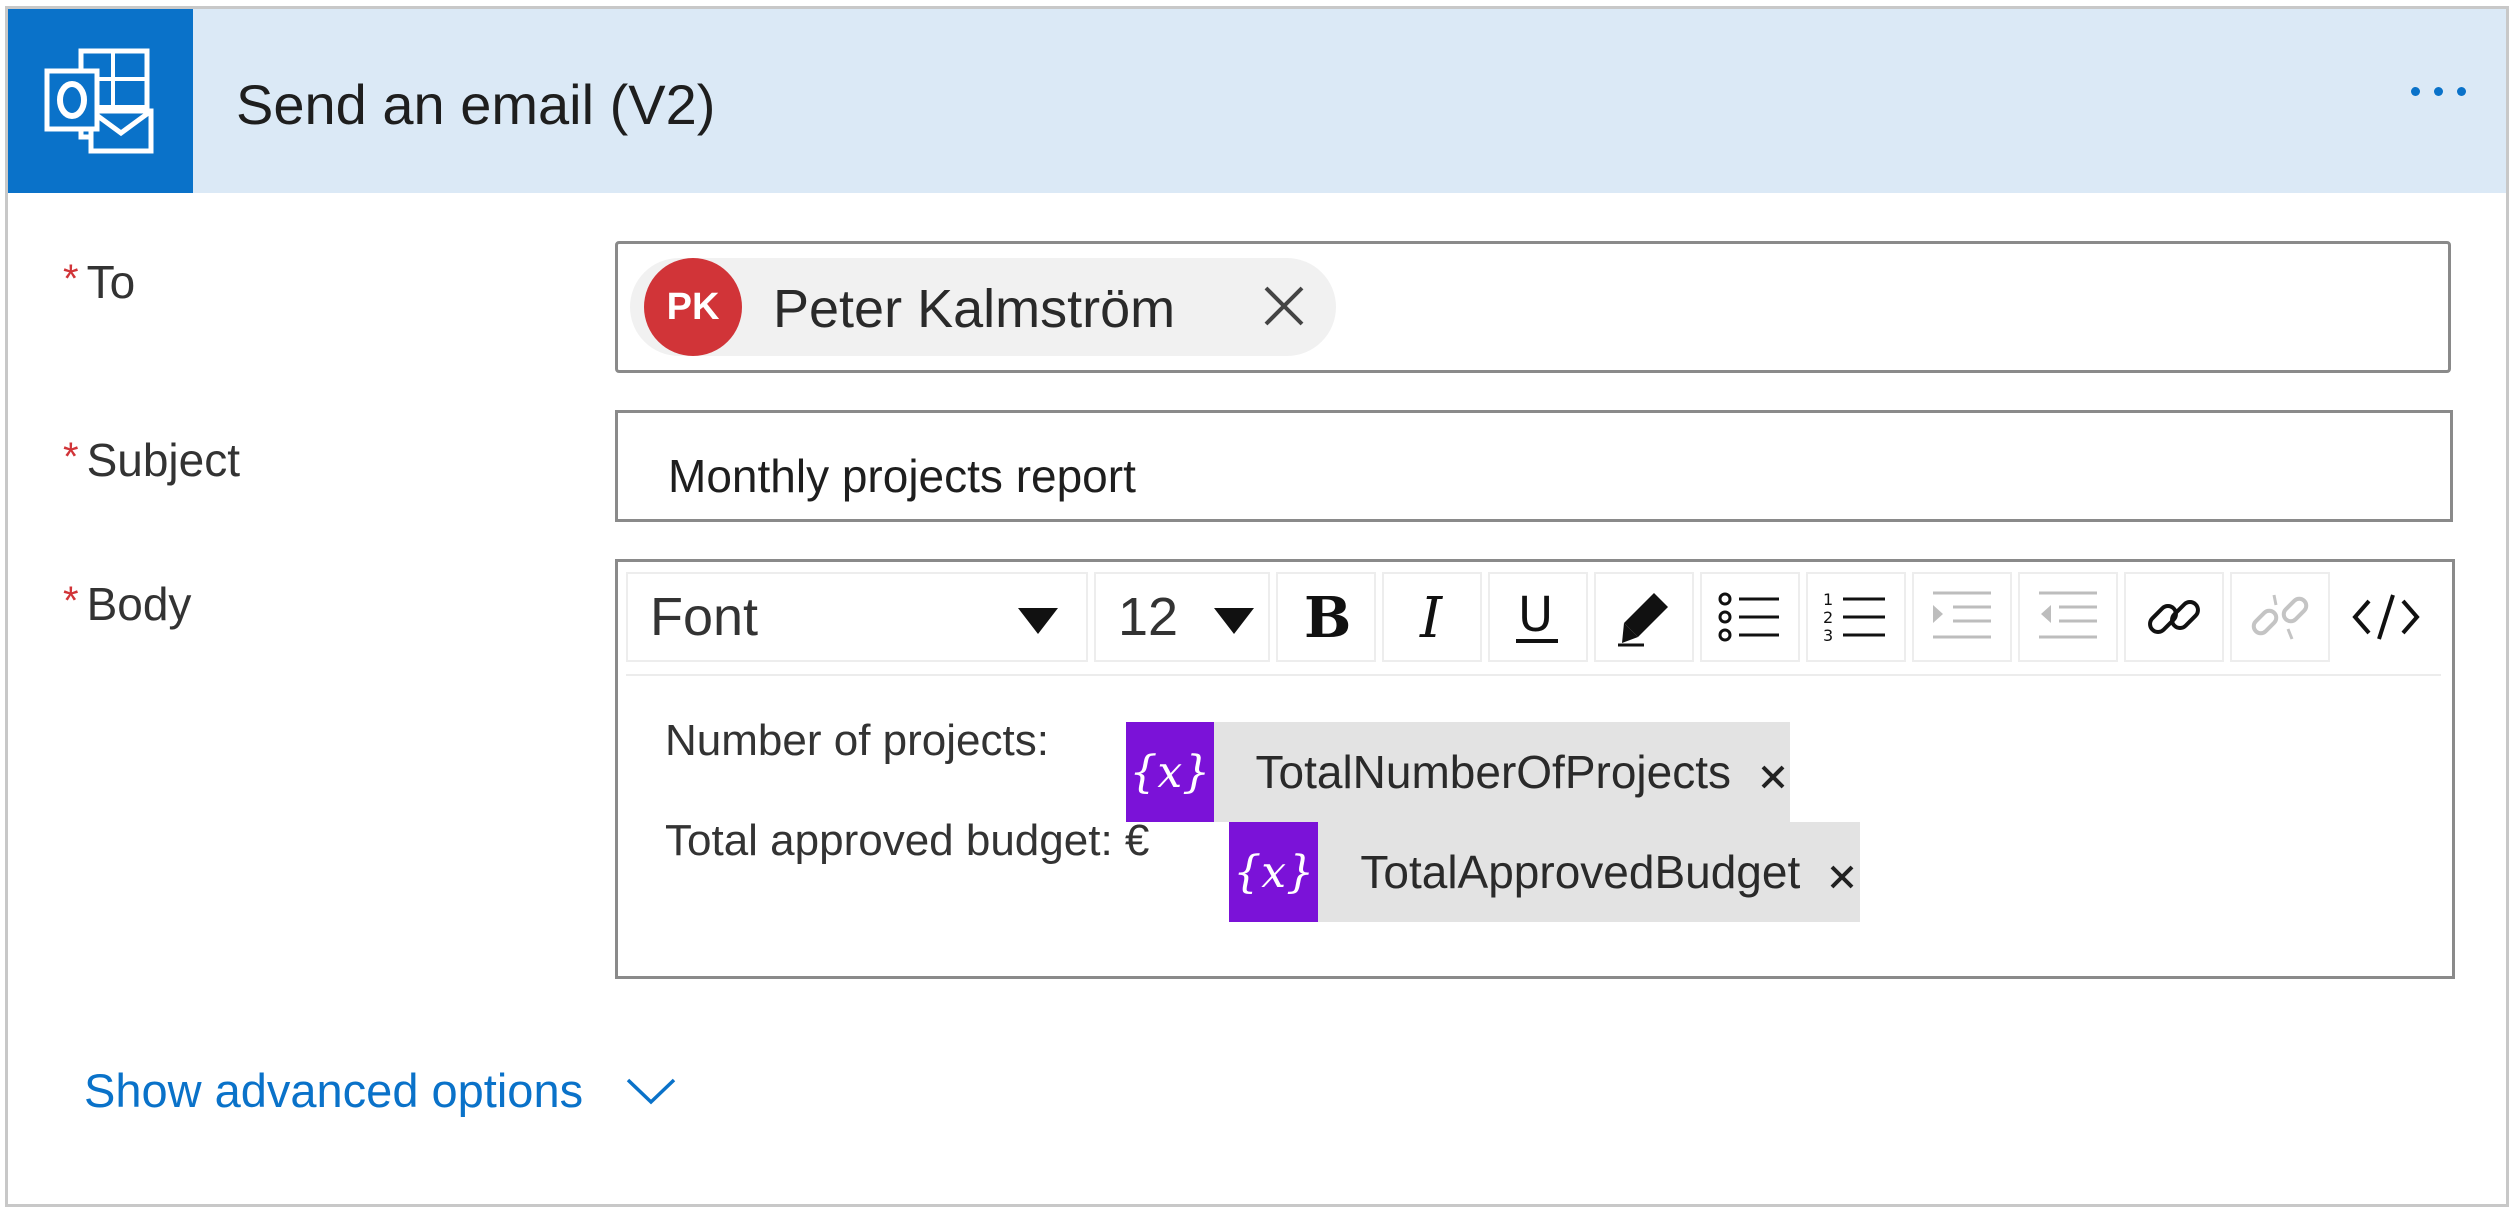  I want to click on bullet-list-icon, so click(1750, 617).